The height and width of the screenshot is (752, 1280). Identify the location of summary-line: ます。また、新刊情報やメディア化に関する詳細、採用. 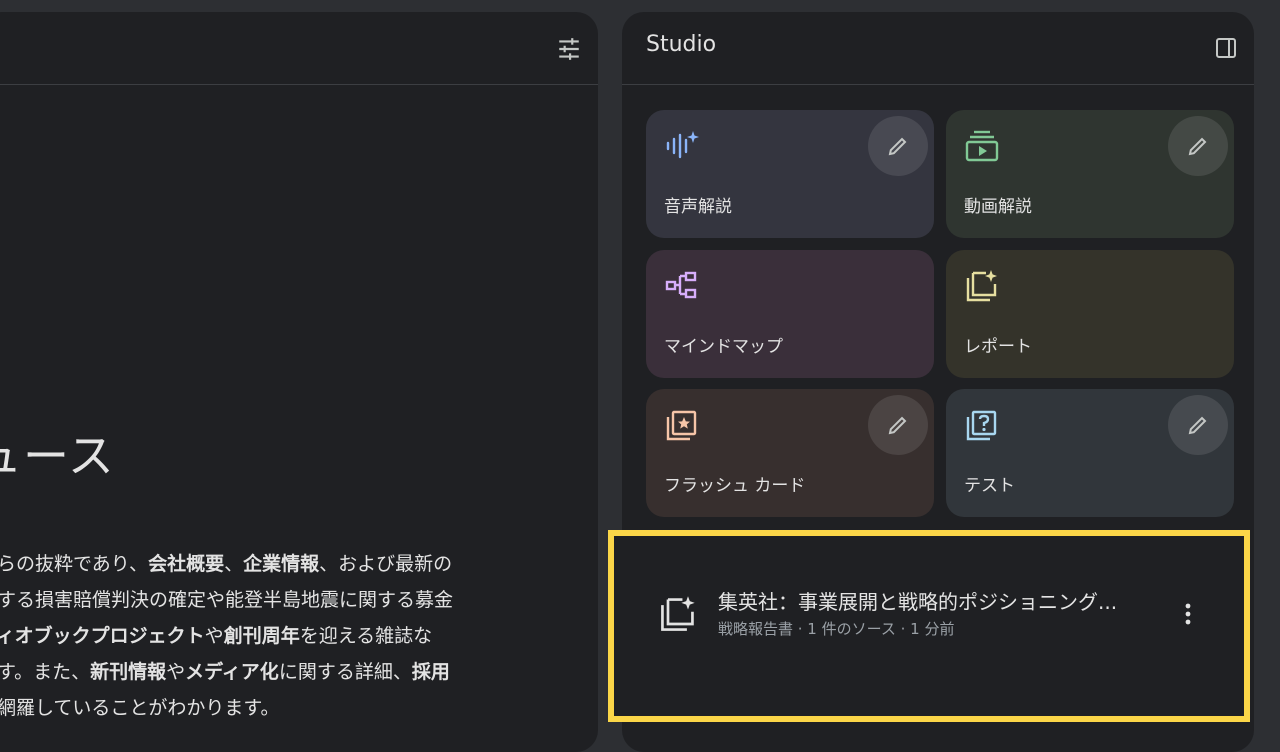
(259, 672).